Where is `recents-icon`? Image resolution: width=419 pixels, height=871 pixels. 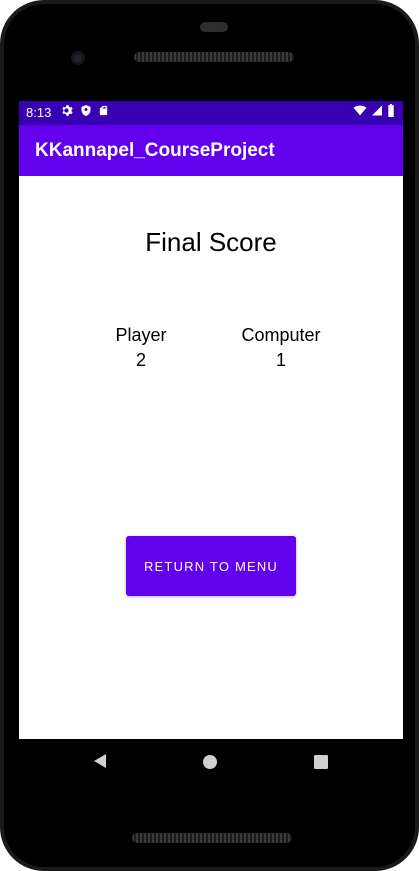
recents-icon is located at coordinates (321, 762).